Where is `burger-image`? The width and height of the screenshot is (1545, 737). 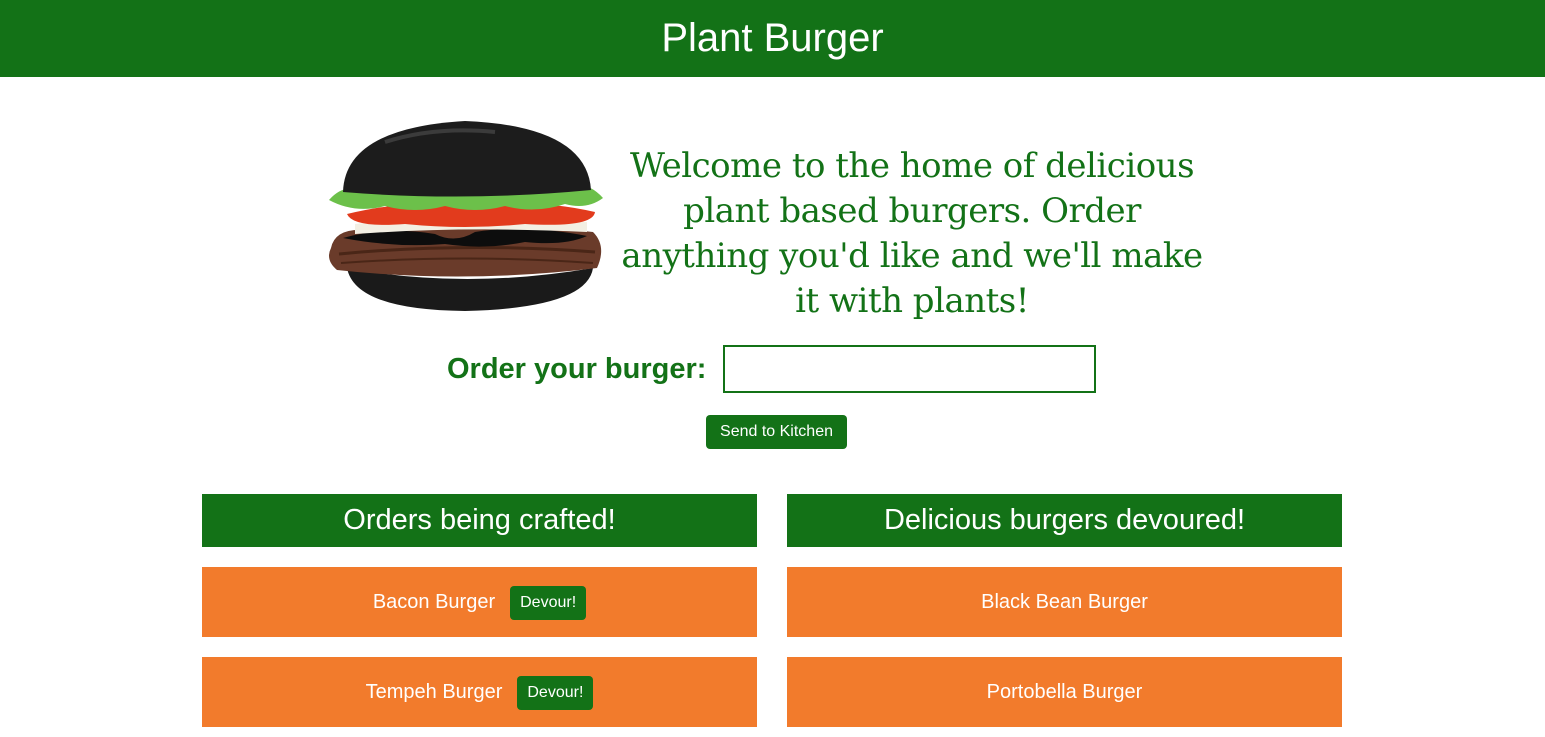
burger-image is located at coordinates (465, 216).